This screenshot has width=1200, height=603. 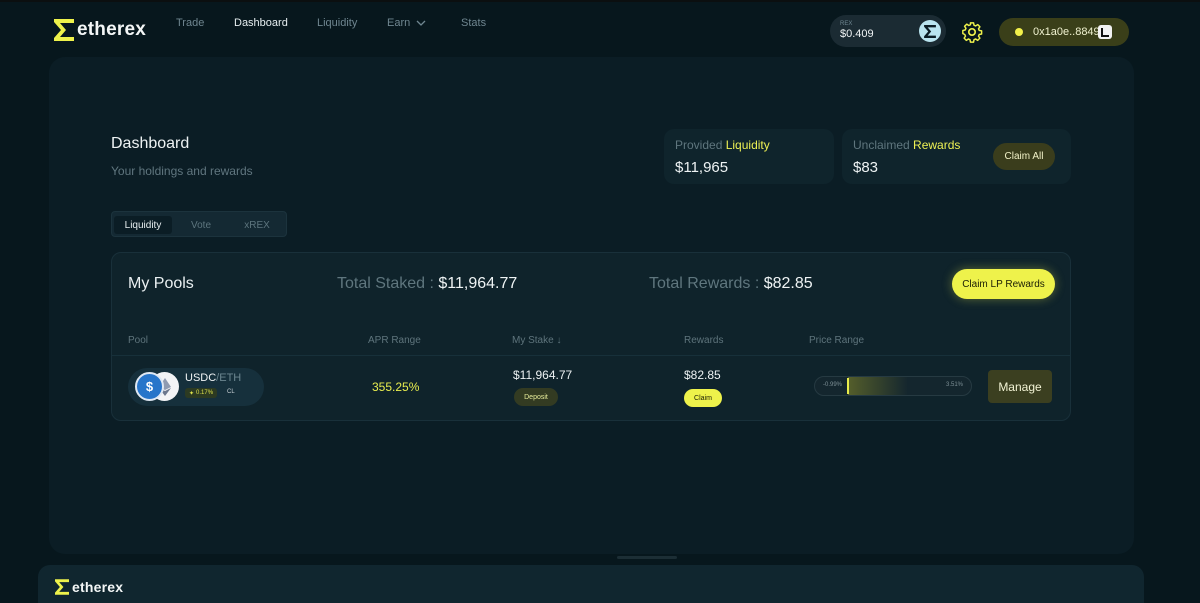 I want to click on tab-vote: Vote, so click(x=201, y=225).